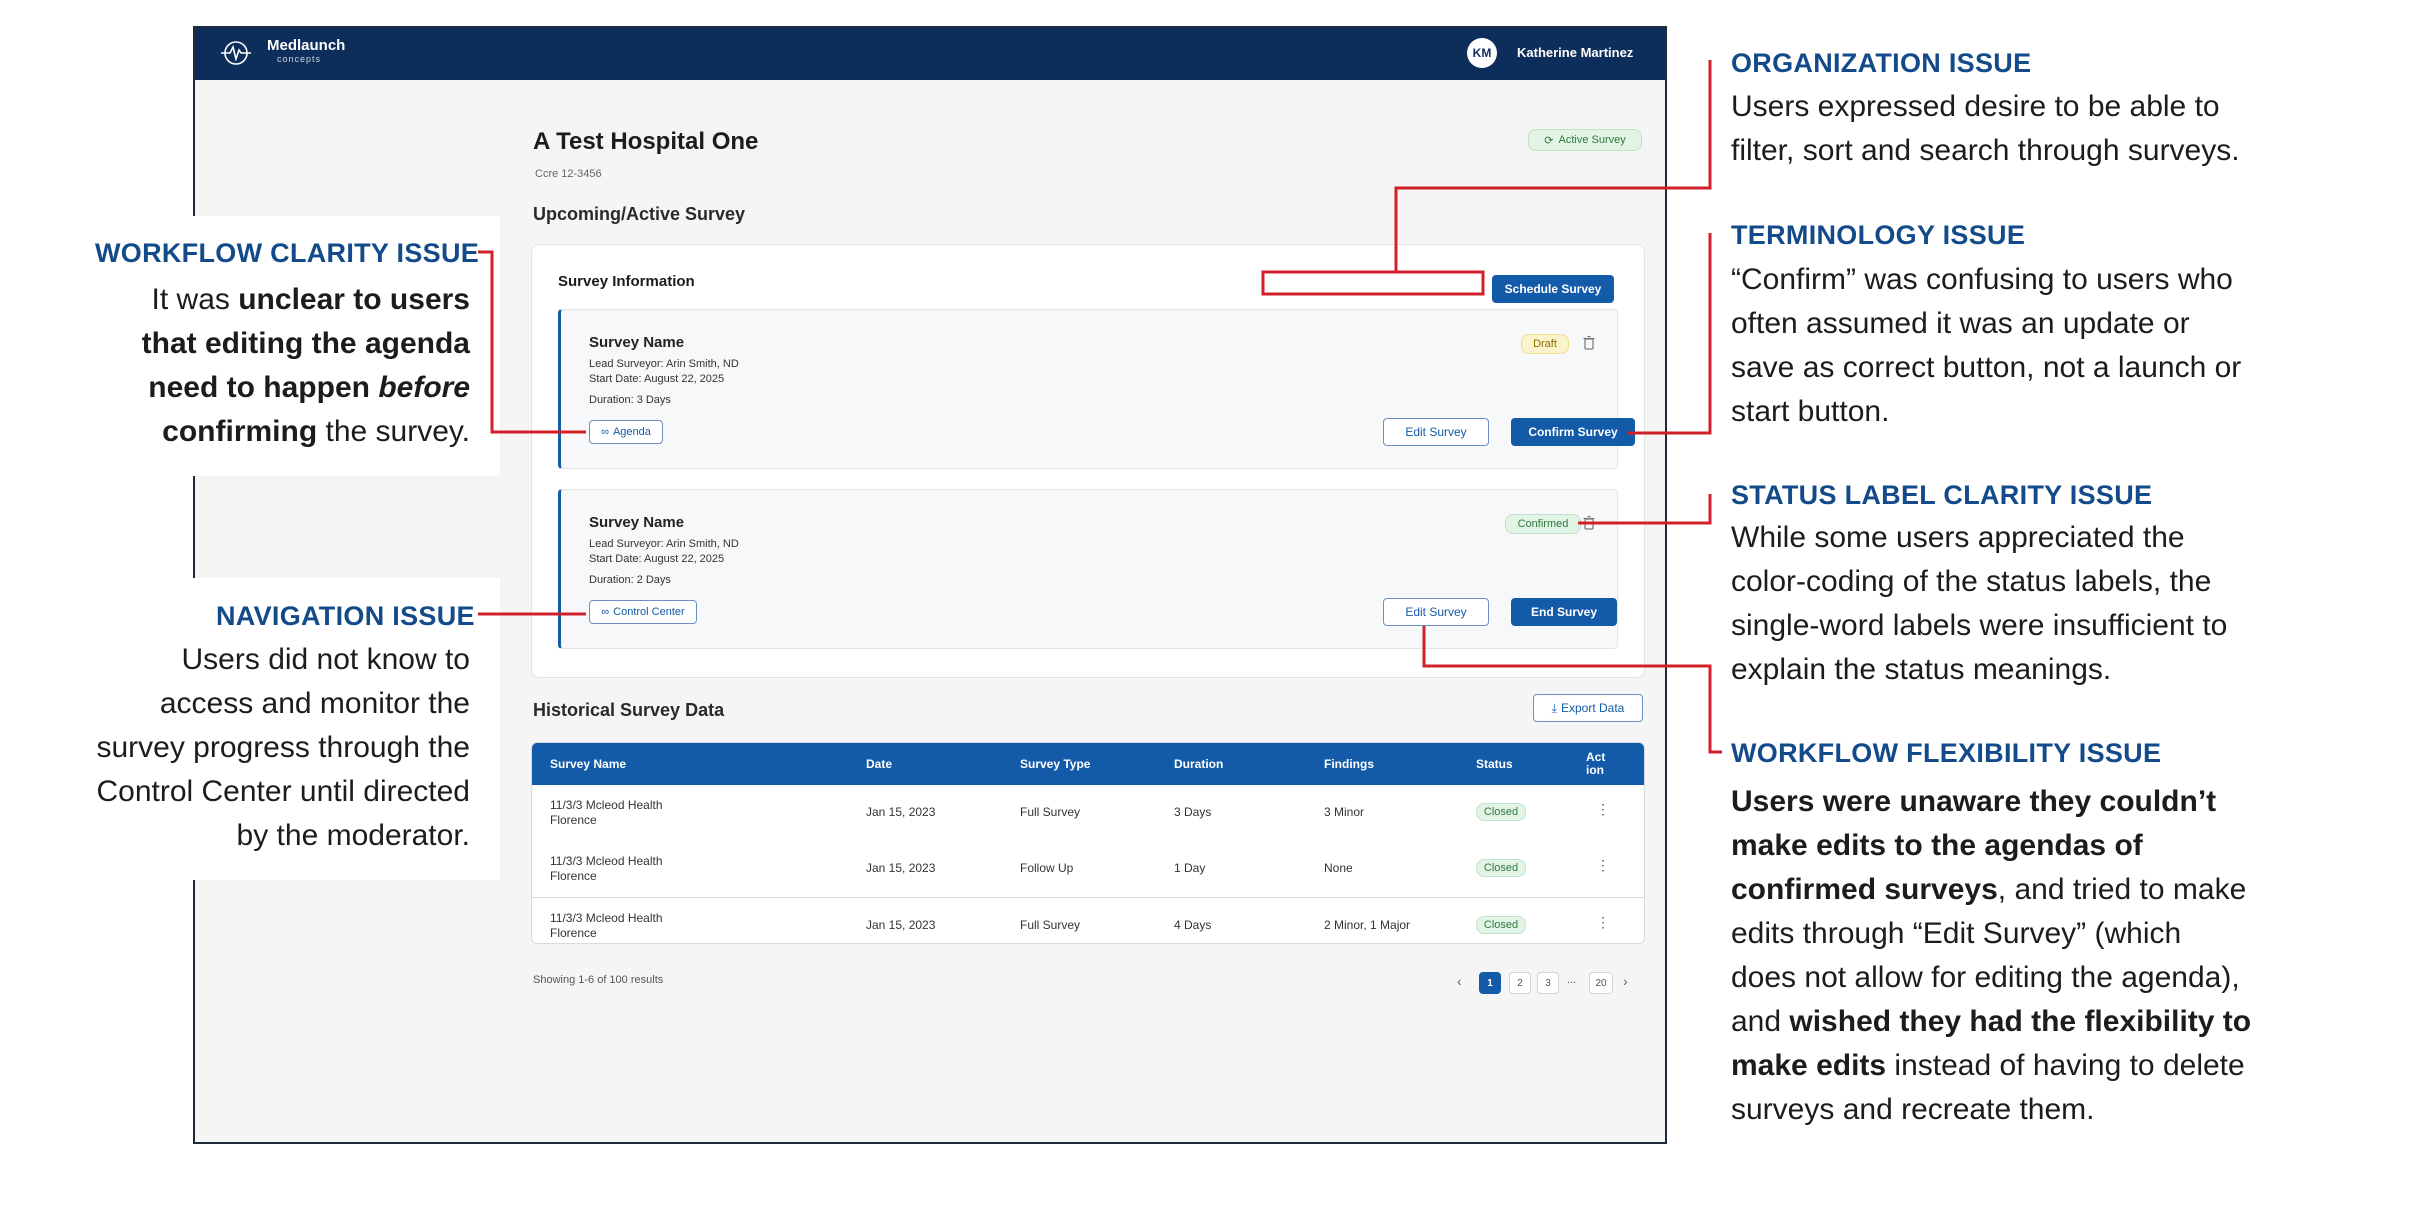 The height and width of the screenshot is (1224, 2412). What do you see at coordinates (1670, 334) in the screenshot?
I see `callout-terminology` at bounding box center [1670, 334].